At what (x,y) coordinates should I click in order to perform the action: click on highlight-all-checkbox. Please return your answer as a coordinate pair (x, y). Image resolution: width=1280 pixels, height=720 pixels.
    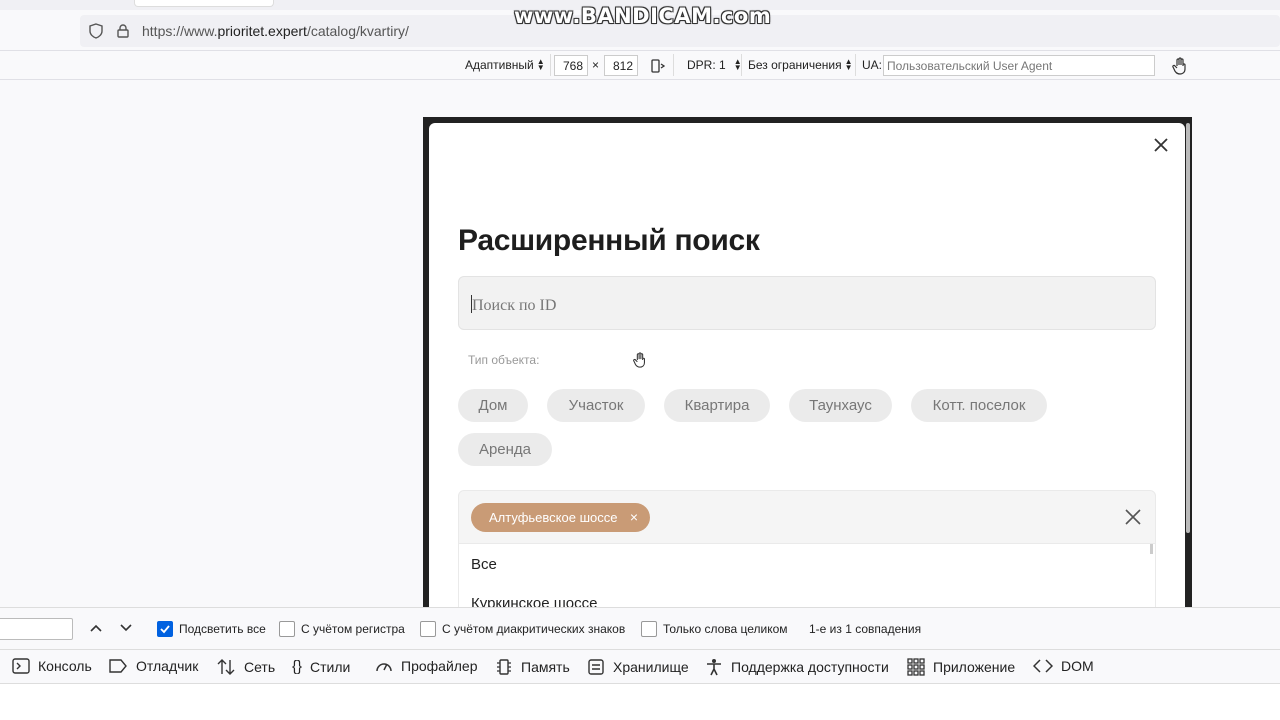
    Looking at the image, I should click on (165, 629).